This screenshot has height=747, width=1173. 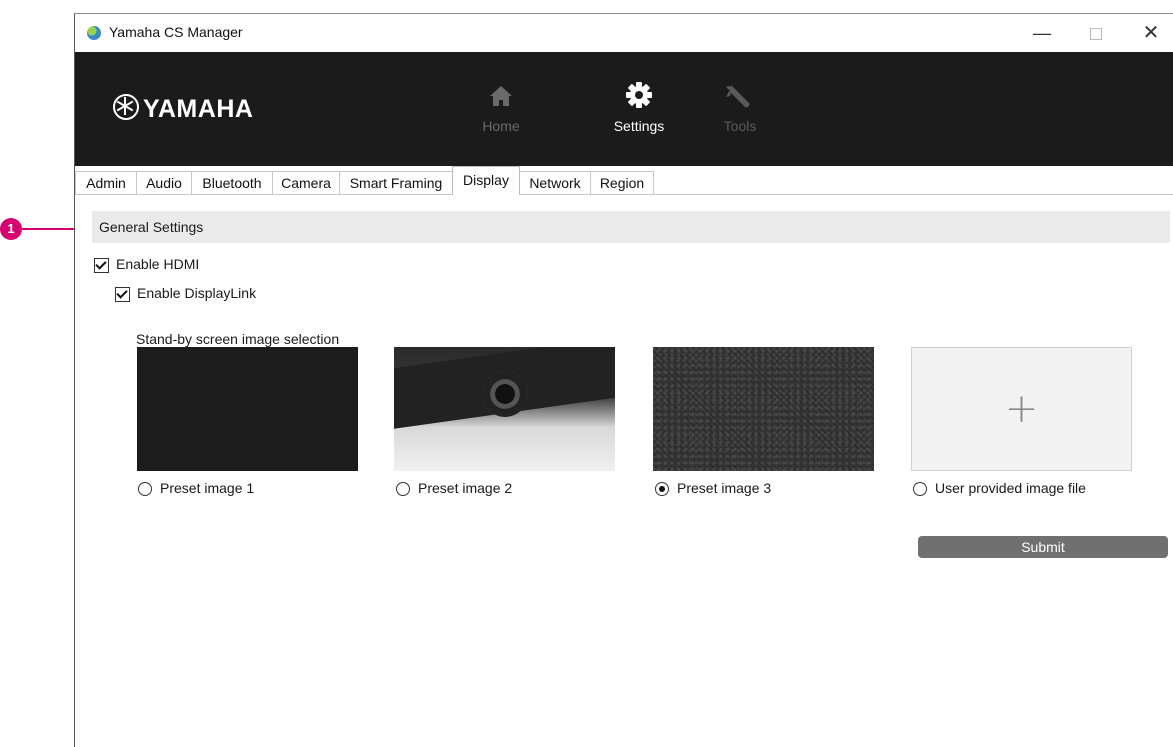 I want to click on enable-displaylink-label: Enable DisplayLink, so click(x=197, y=293).